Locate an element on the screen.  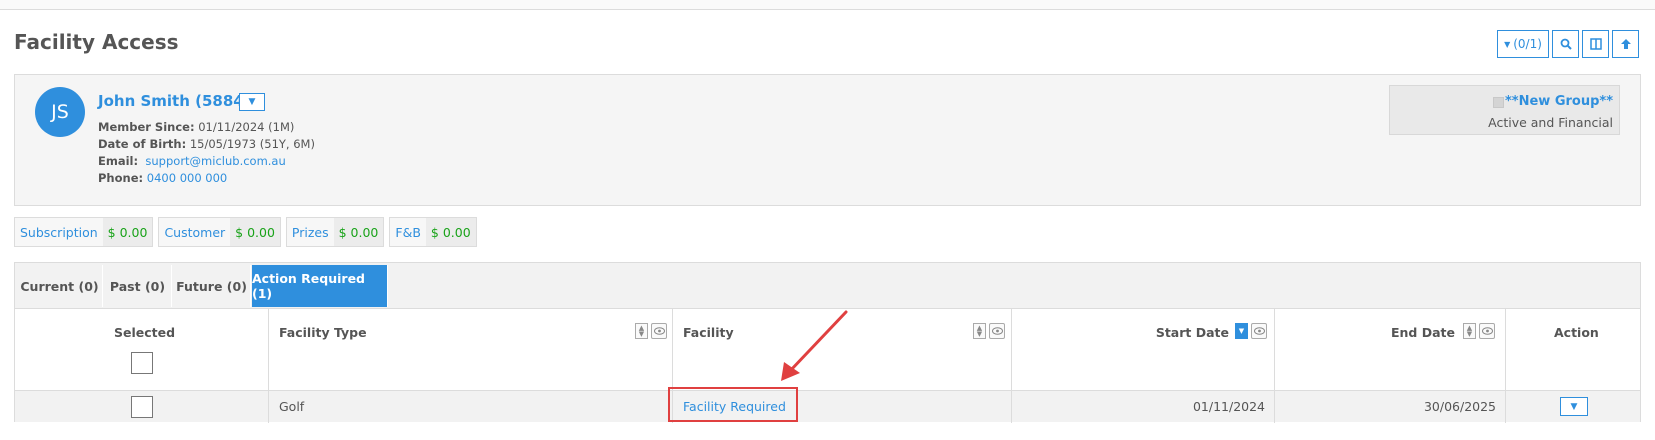
row-action-button: ▼ is located at coordinates (1574, 406).